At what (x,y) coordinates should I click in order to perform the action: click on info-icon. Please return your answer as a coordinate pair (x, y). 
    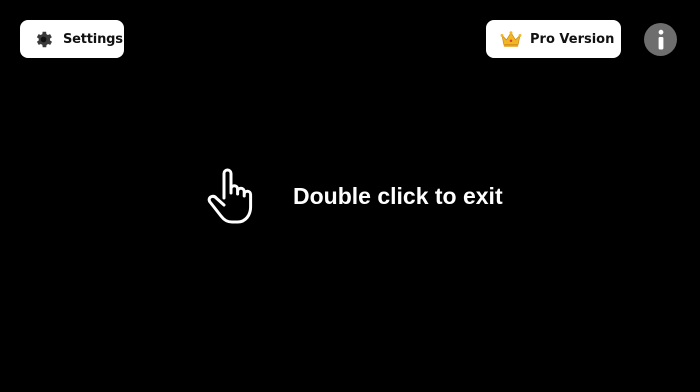
    Looking at the image, I should click on (661, 40).